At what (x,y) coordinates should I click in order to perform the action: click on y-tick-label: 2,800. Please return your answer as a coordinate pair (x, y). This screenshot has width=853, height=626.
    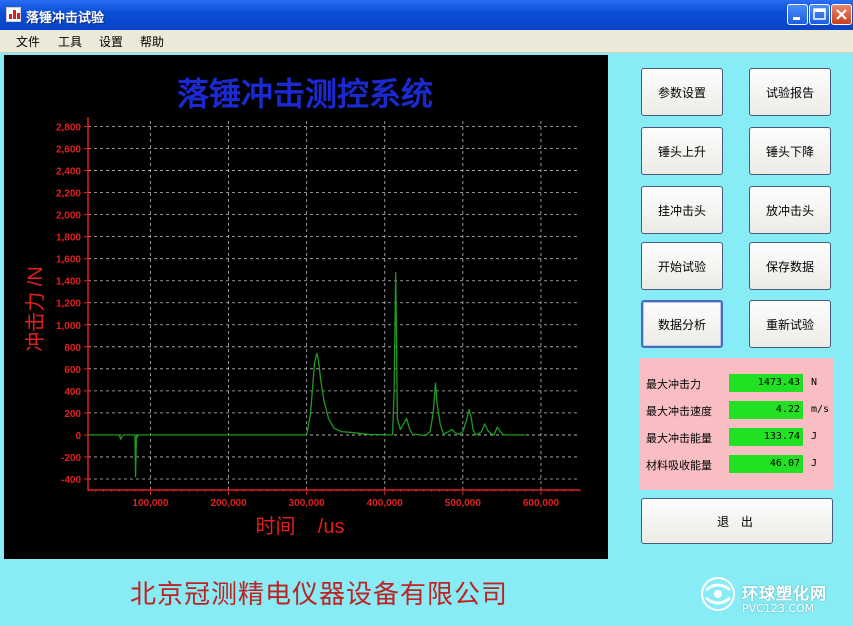
    Looking at the image, I should click on (68, 128).